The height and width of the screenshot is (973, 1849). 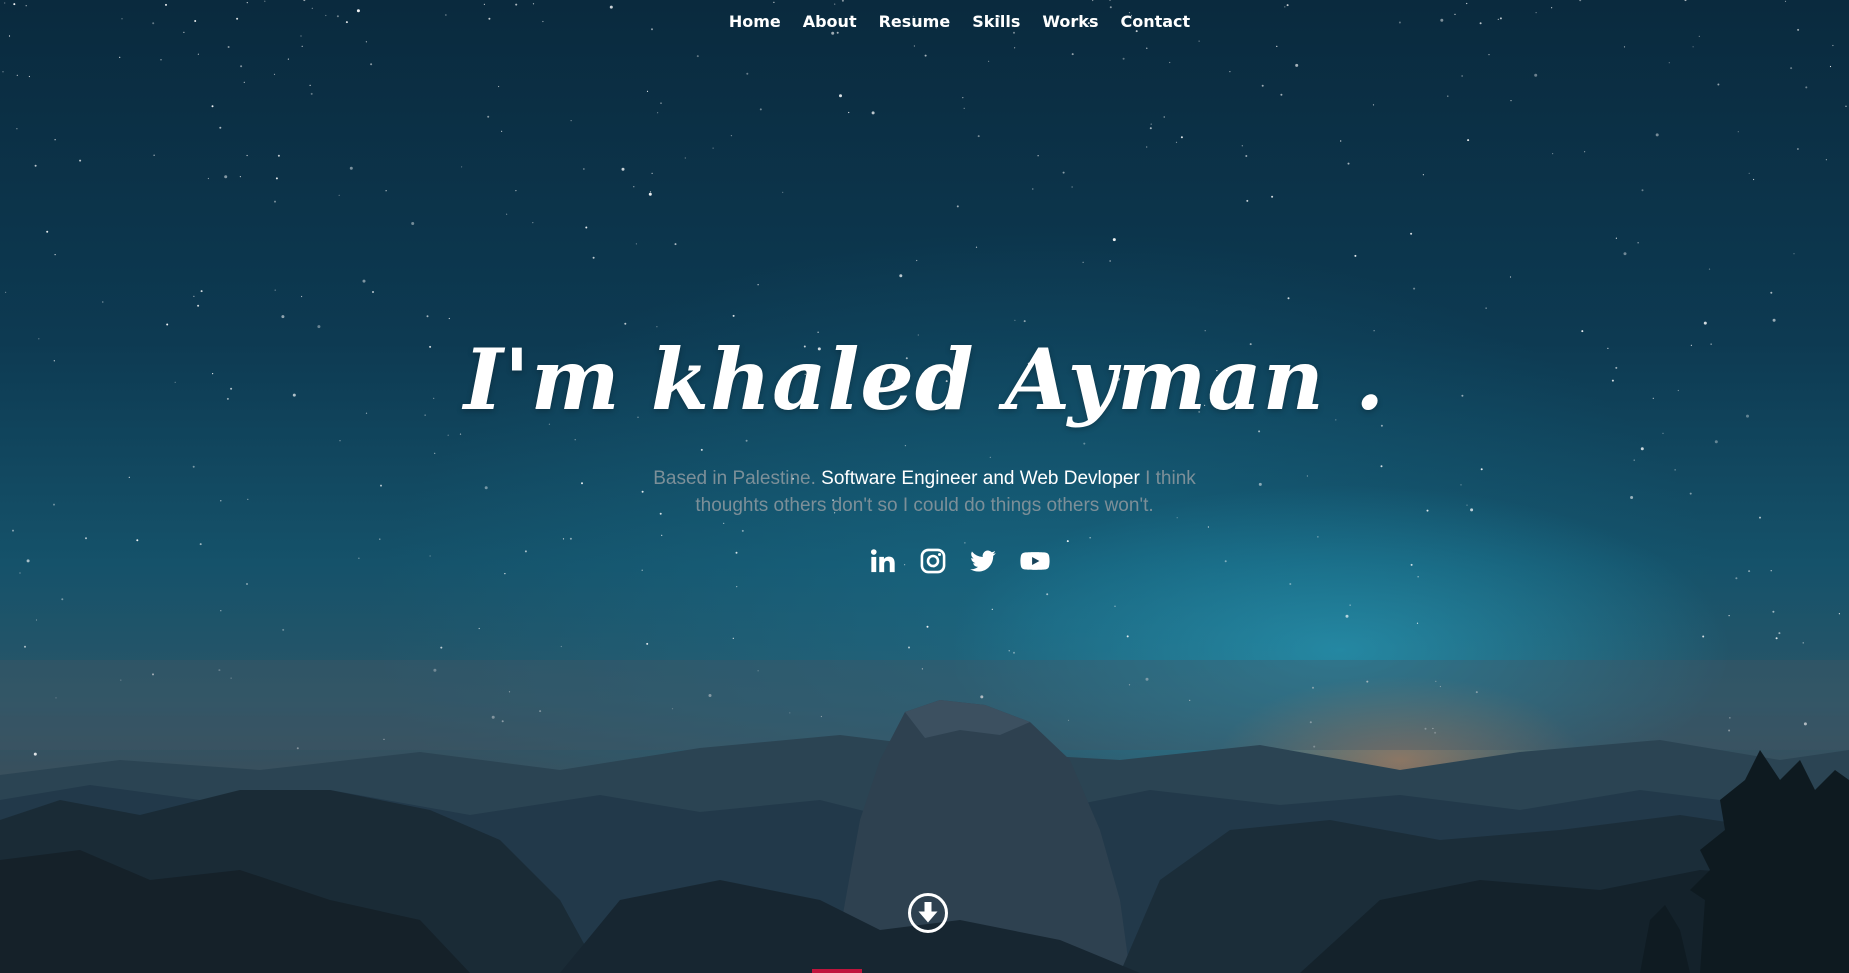 I want to click on linkedin-icon, so click(x=882, y=561).